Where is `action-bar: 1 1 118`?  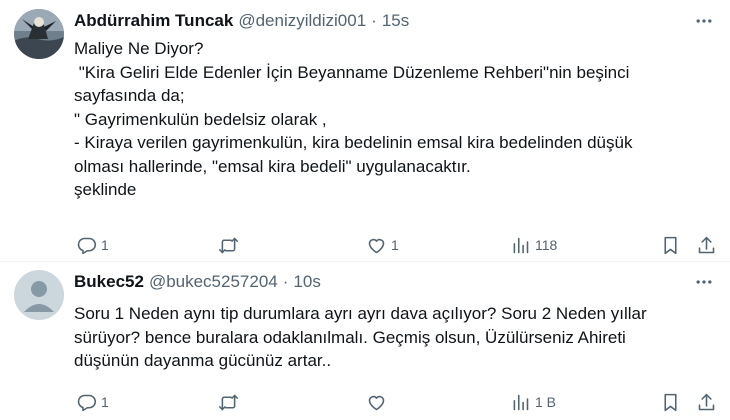
action-bar: 1 1 118 is located at coordinates (396, 245).